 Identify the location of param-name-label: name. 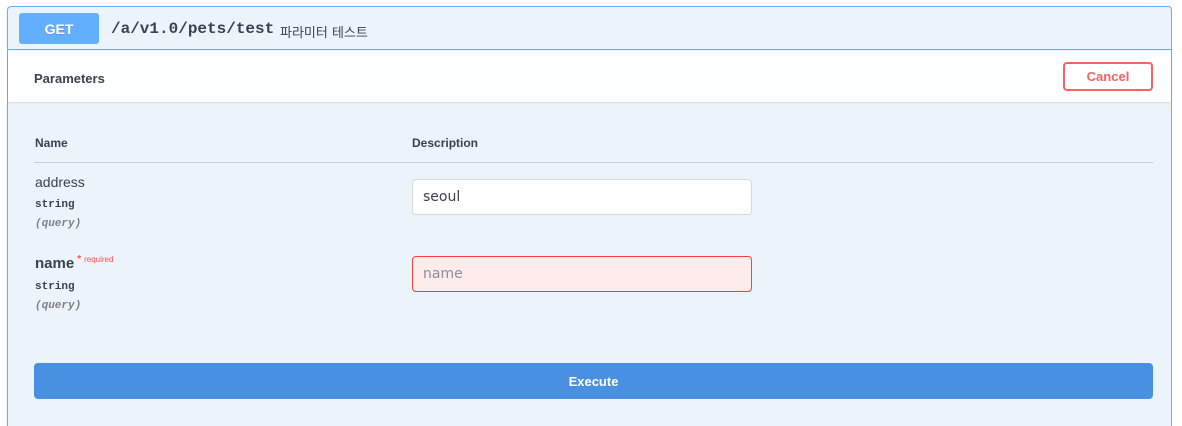
(55, 263).